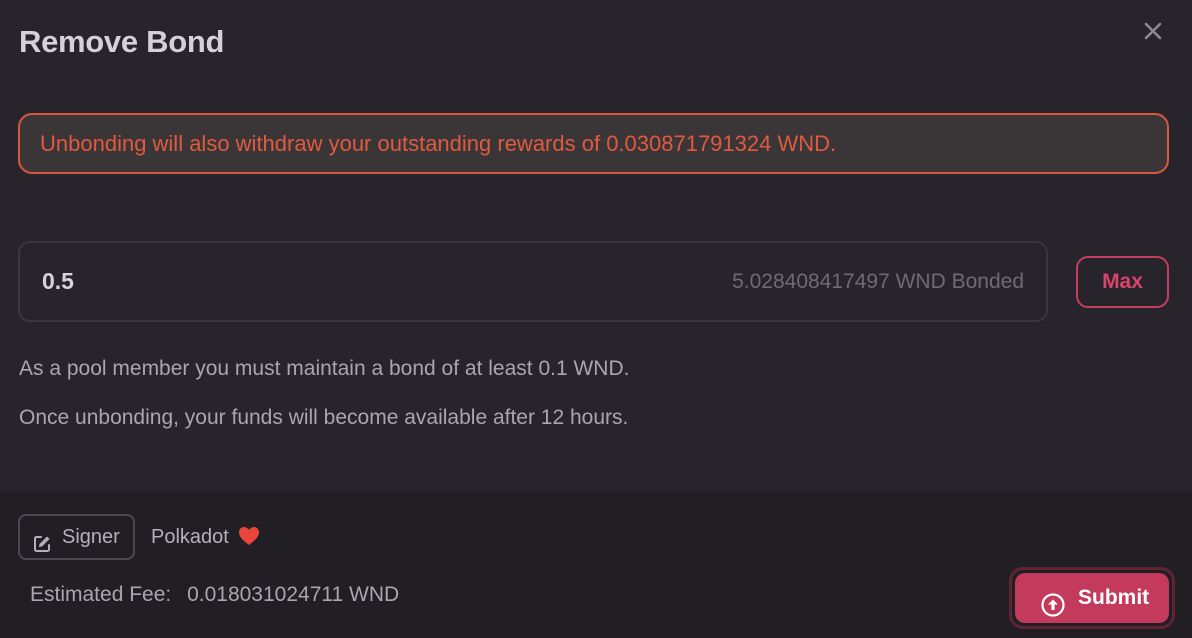  I want to click on signer-button: Signer, so click(76, 537).